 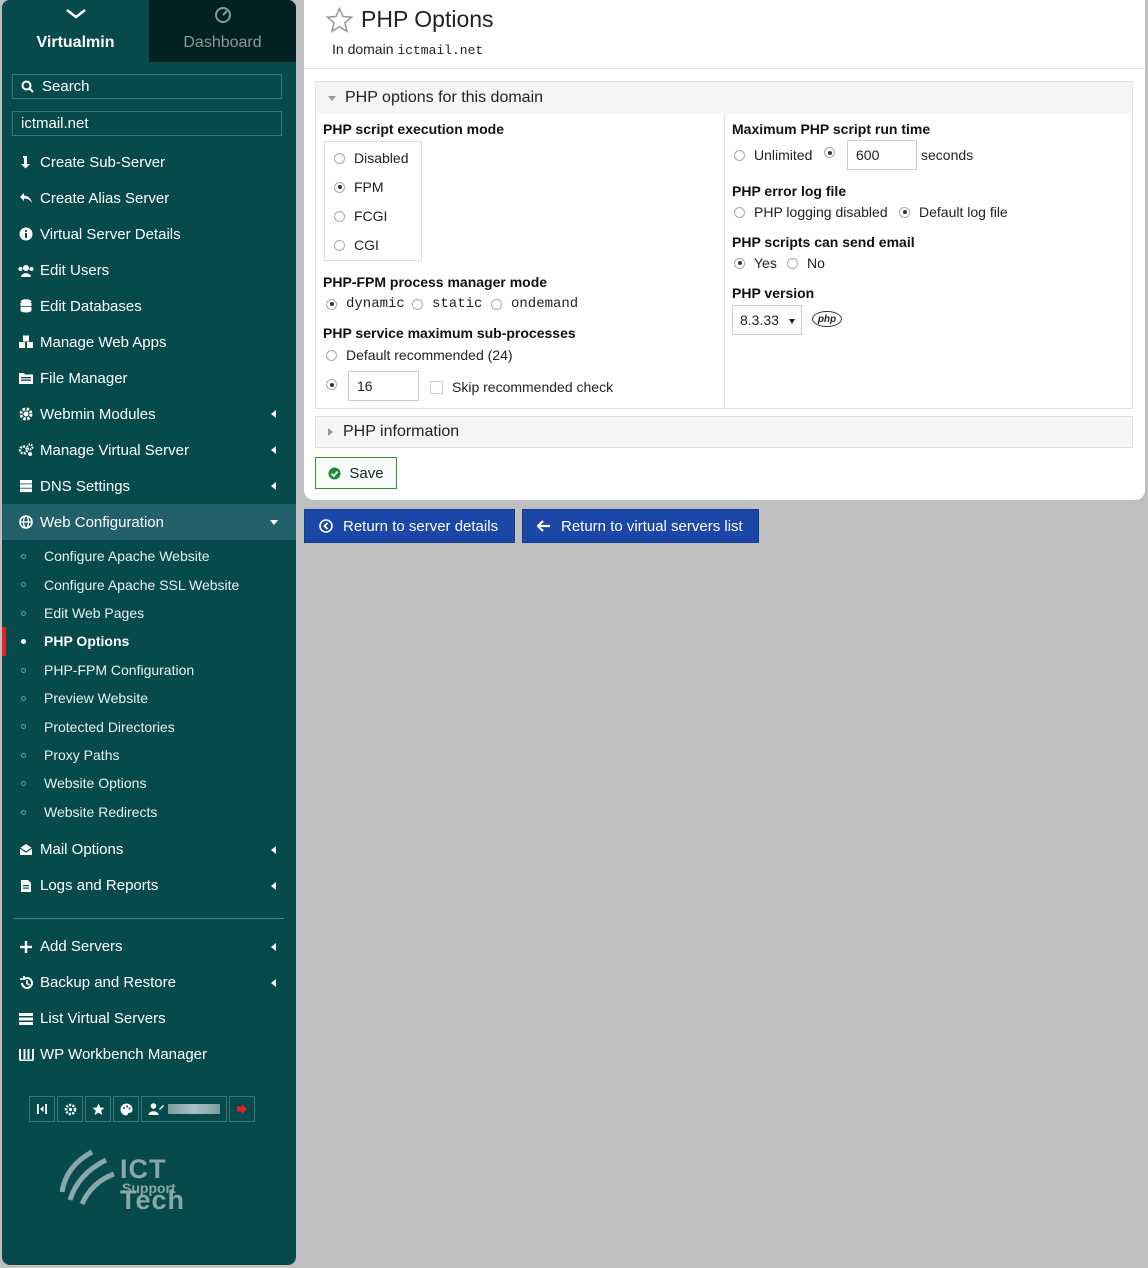 What do you see at coordinates (98, 1109) in the screenshot?
I see `favorites-star-icon` at bounding box center [98, 1109].